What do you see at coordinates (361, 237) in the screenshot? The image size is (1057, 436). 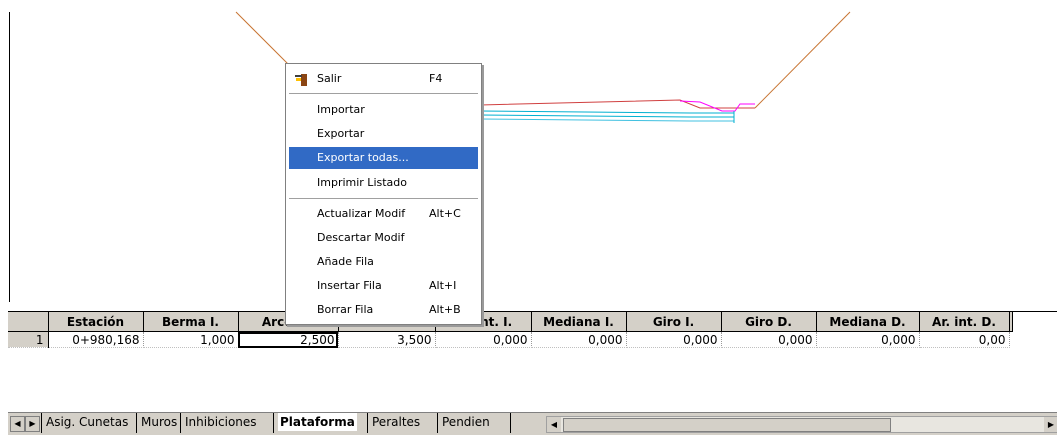 I see `menu-item-label: Descartar Modif` at bounding box center [361, 237].